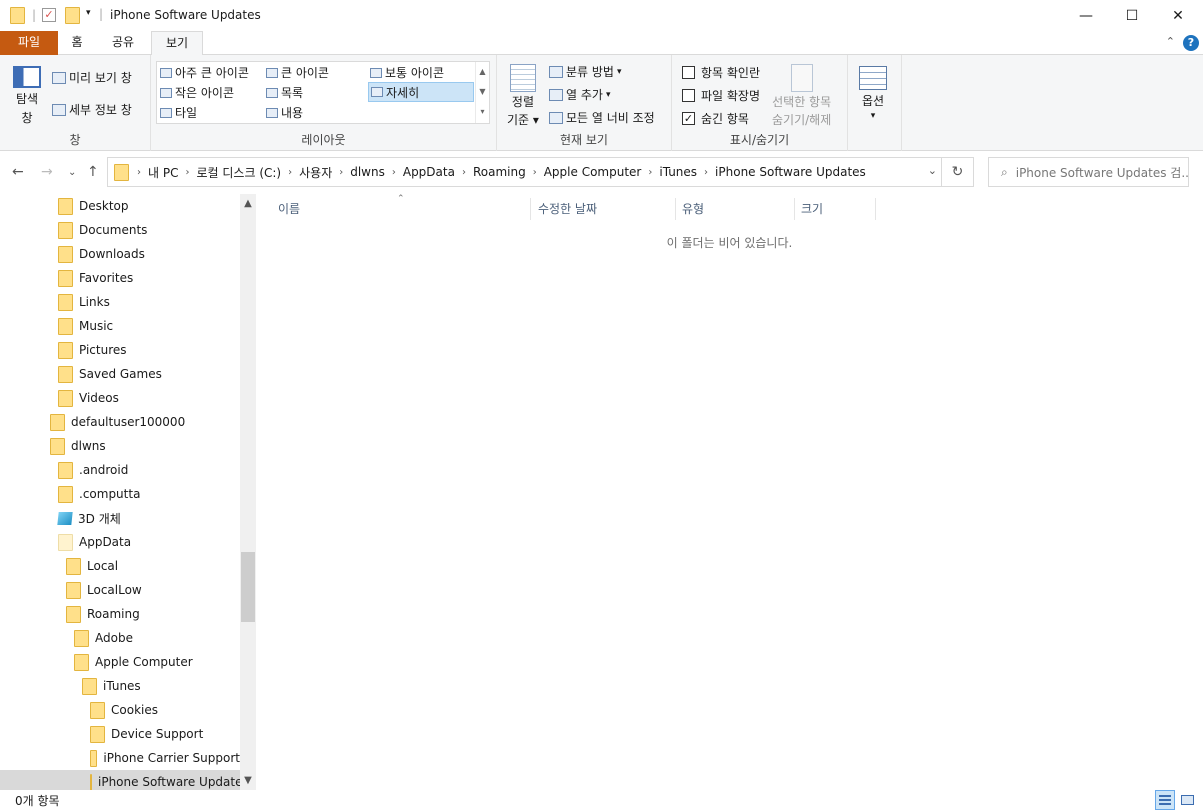 The image size is (1203, 812). Describe the element at coordinates (401, 209) in the screenshot. I see `column-header-name: 이름` at that location.